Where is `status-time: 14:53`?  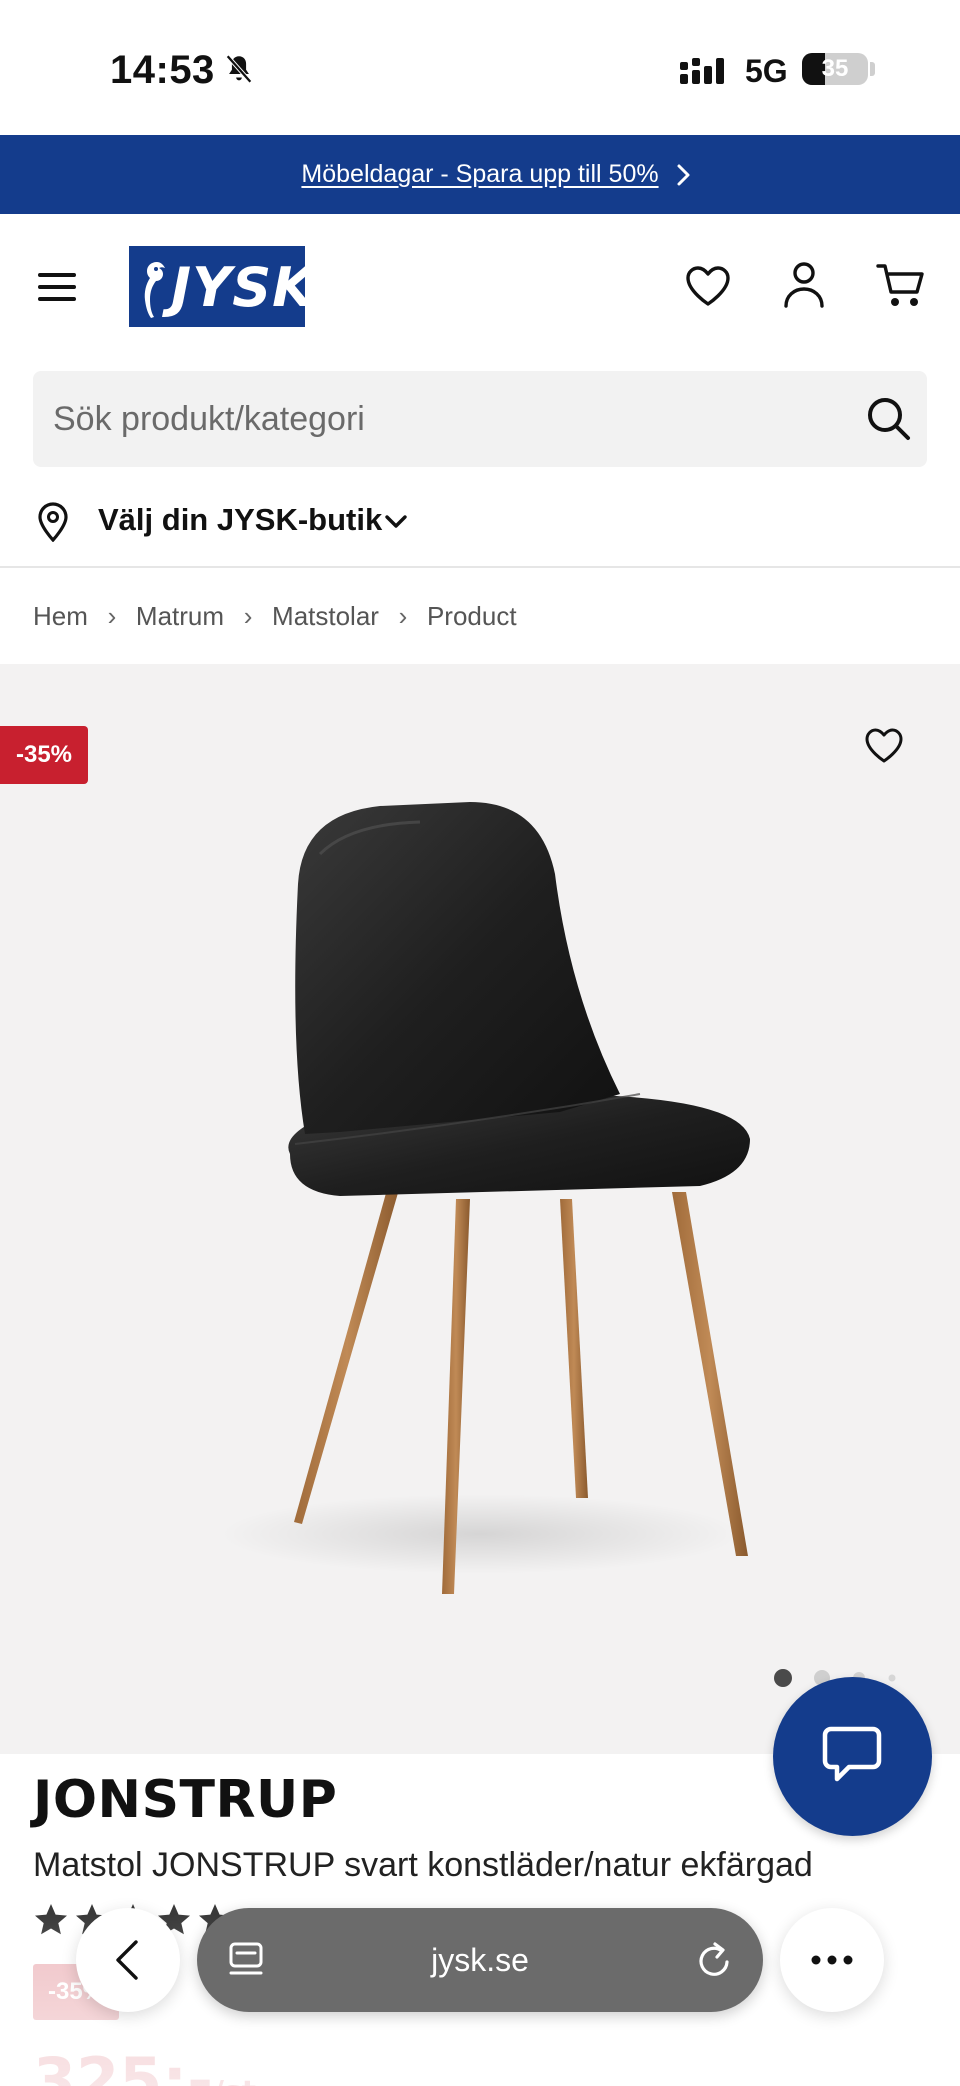
status-time: 14:53 is located at coordinates (162, 70).